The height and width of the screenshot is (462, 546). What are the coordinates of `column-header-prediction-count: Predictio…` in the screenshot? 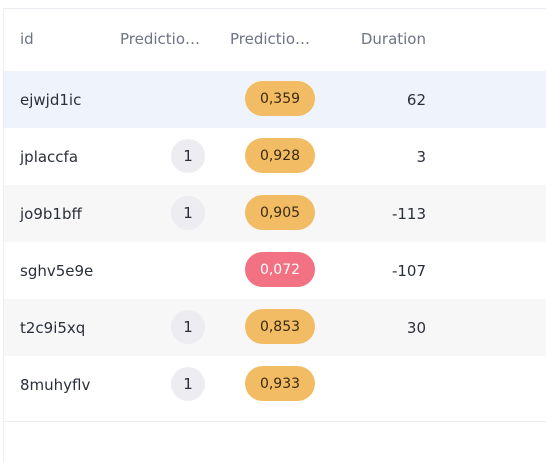 It's located at (163, 39).